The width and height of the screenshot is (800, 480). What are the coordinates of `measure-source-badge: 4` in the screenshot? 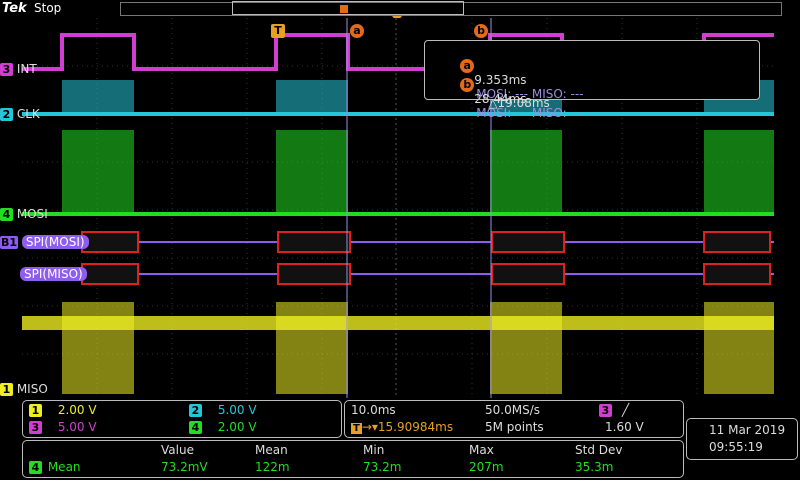 It's located at (35, 467).